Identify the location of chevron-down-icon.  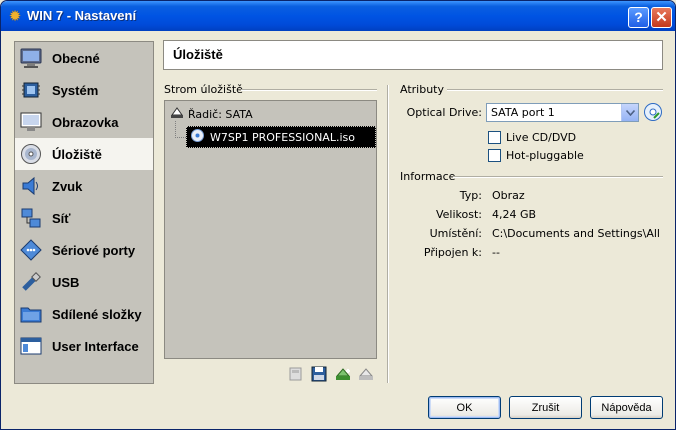
(629, 112).